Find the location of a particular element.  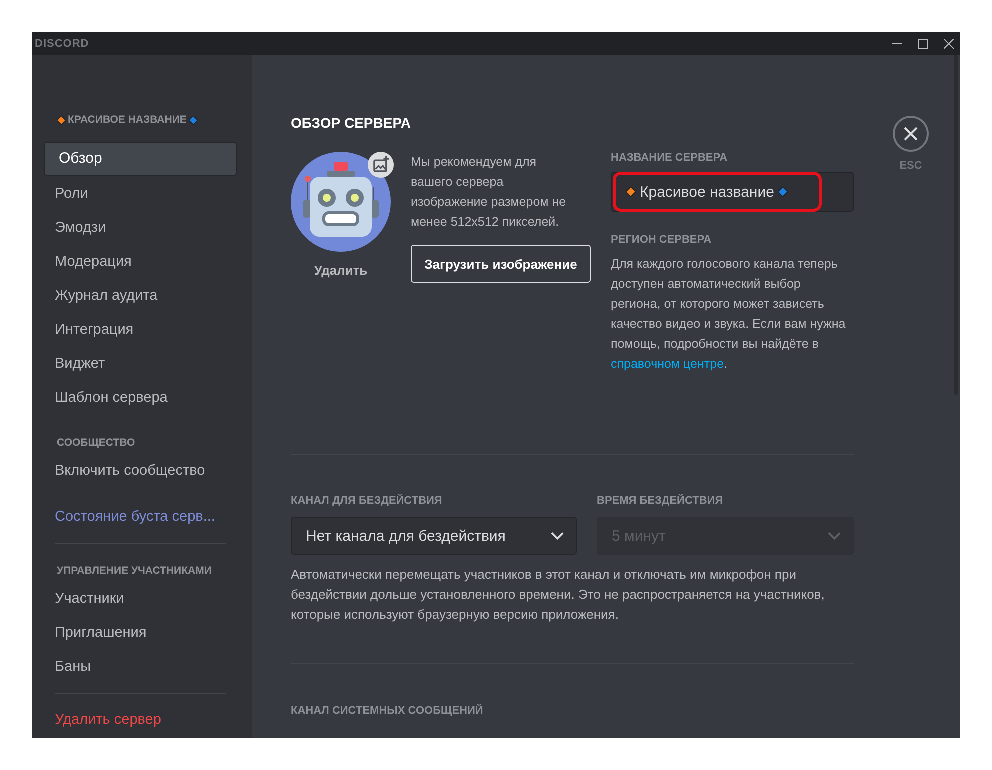

field-label: КАНАЛ СИСТЕМНЫХ СООБЩЕНИЙ is located at coordinates (387, 711).